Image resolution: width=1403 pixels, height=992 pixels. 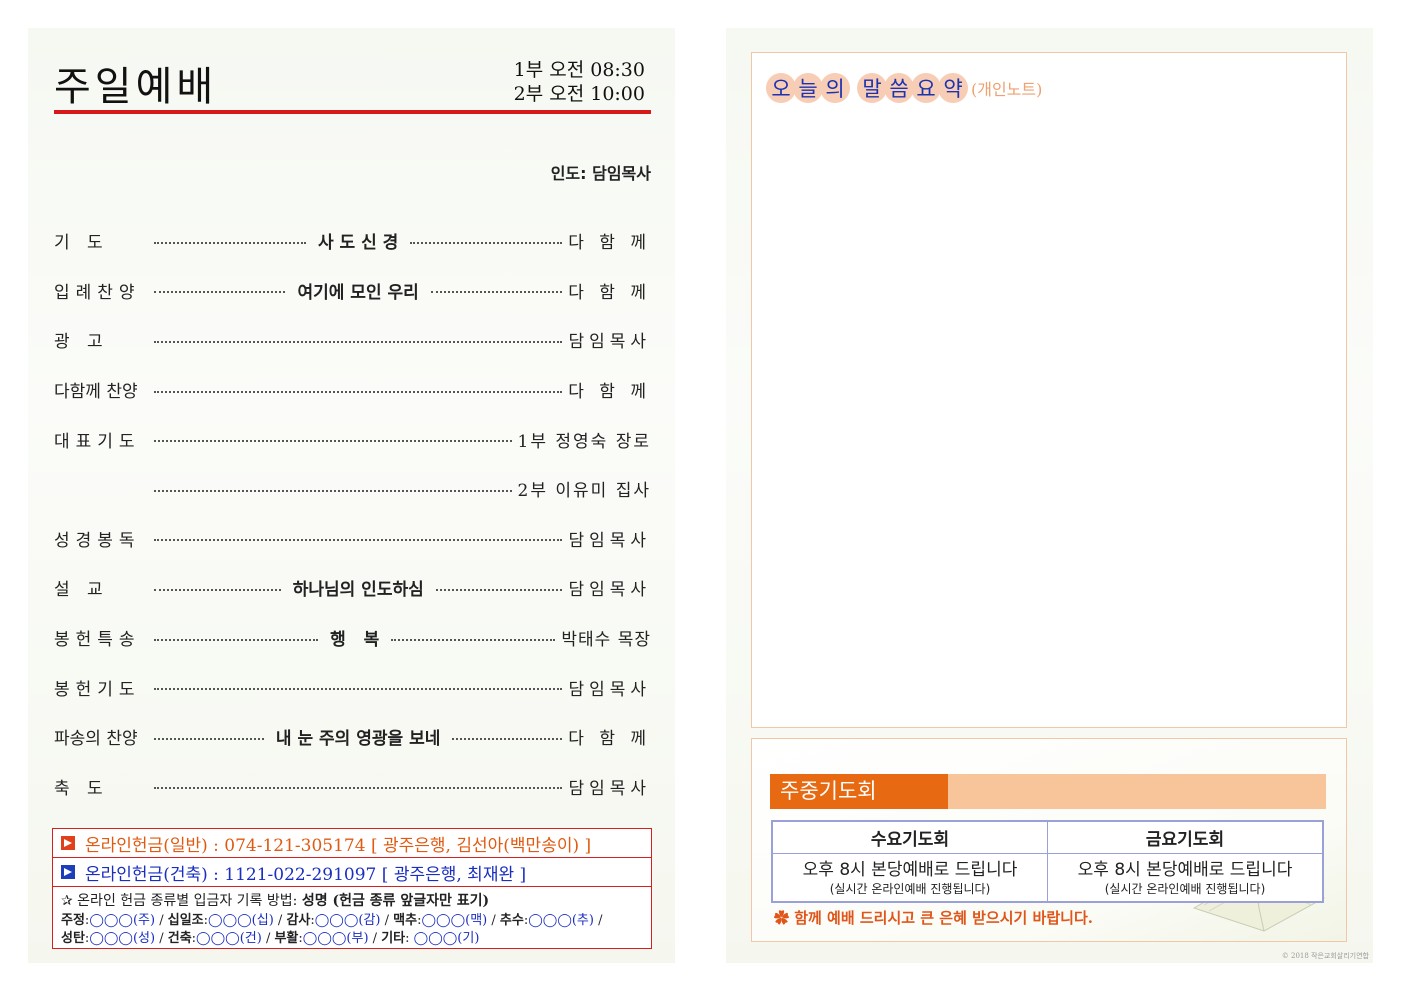 I want to click on title-char: 씀, so click(x=899, y=88).